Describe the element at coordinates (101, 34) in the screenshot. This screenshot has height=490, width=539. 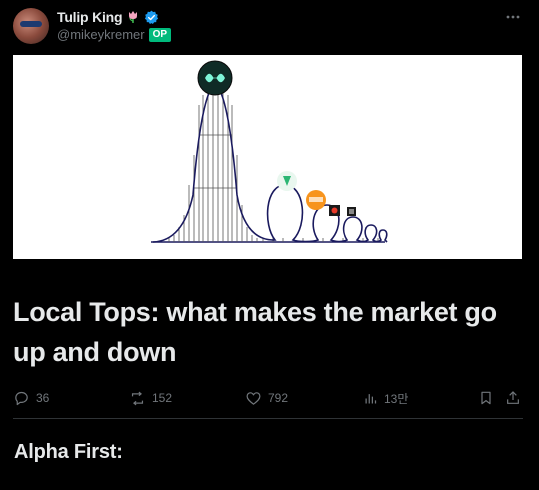
I see `handle: @mikeykremer` at that location.